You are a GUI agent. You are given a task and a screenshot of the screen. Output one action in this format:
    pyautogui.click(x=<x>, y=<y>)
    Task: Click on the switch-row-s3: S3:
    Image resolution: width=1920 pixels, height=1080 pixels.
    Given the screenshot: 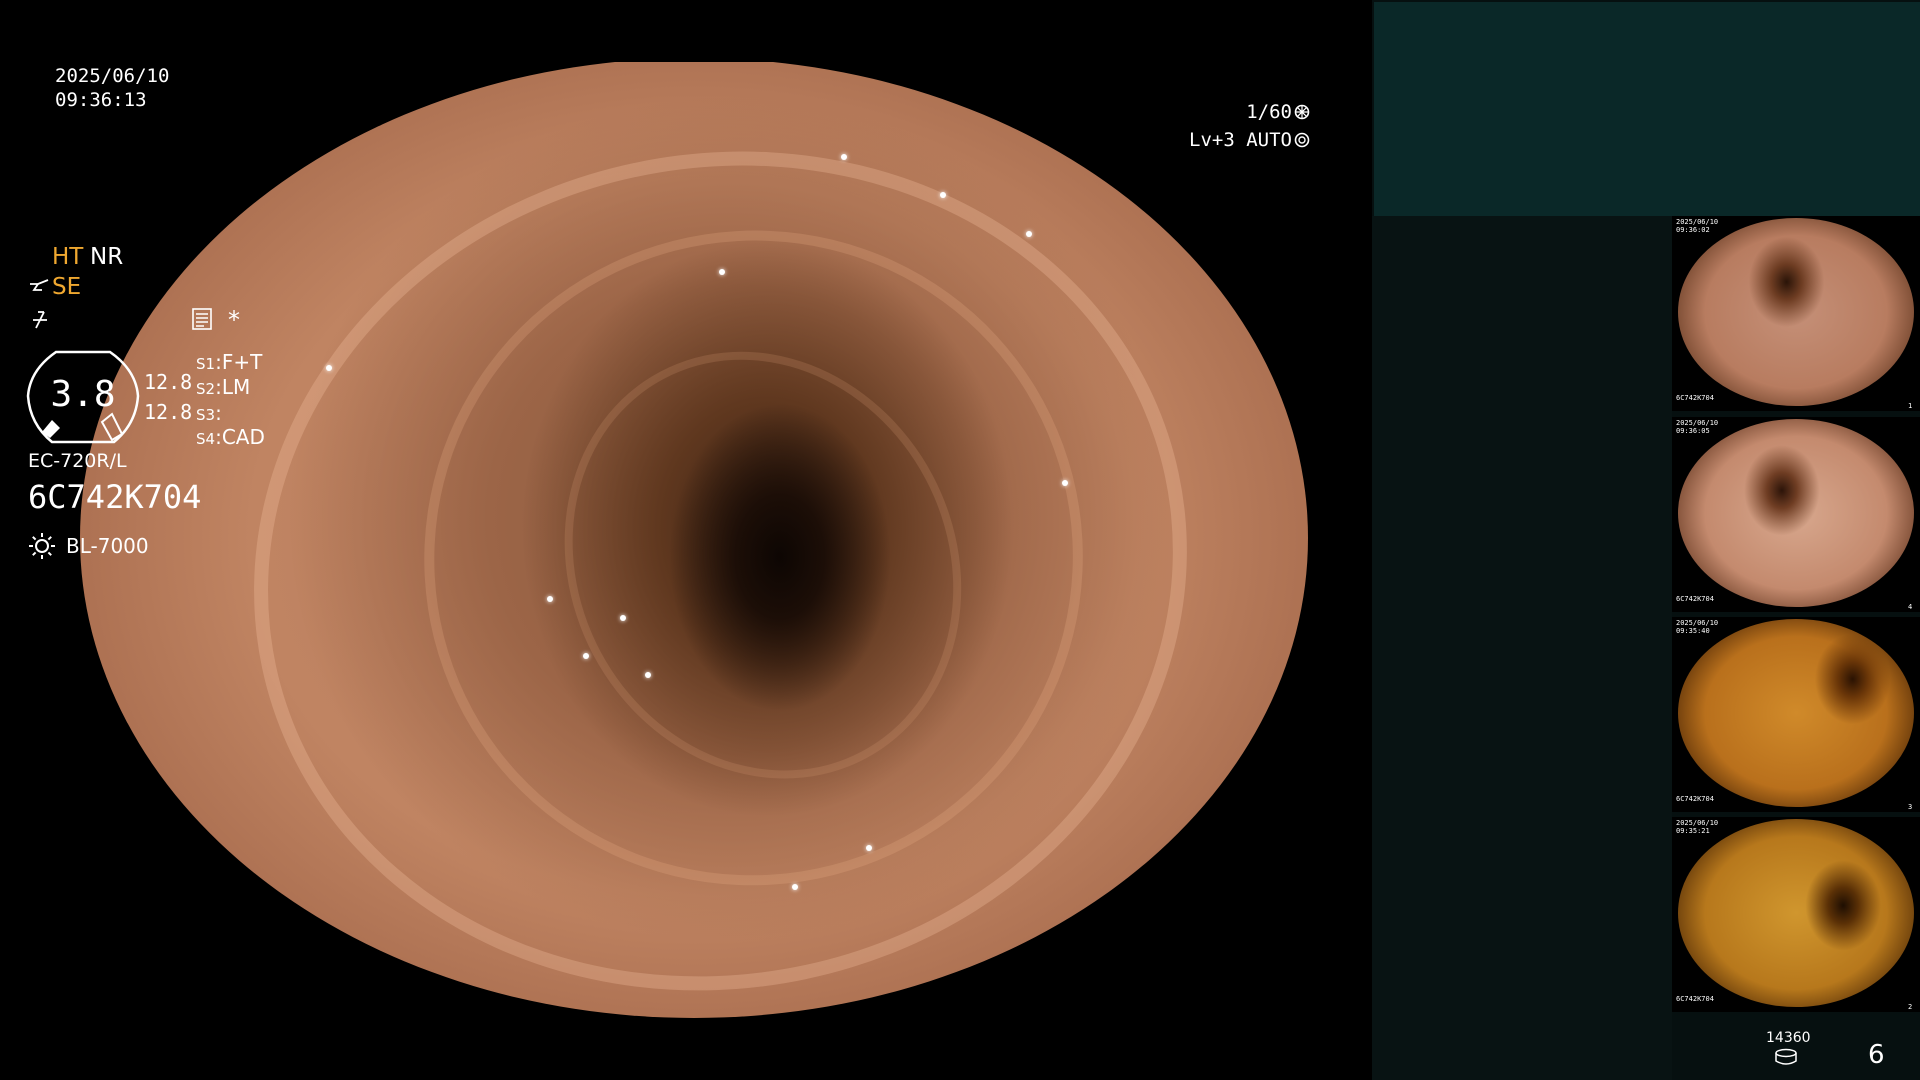 What is the action you would take?
    pyautogui.click(x=209, y=413)
    